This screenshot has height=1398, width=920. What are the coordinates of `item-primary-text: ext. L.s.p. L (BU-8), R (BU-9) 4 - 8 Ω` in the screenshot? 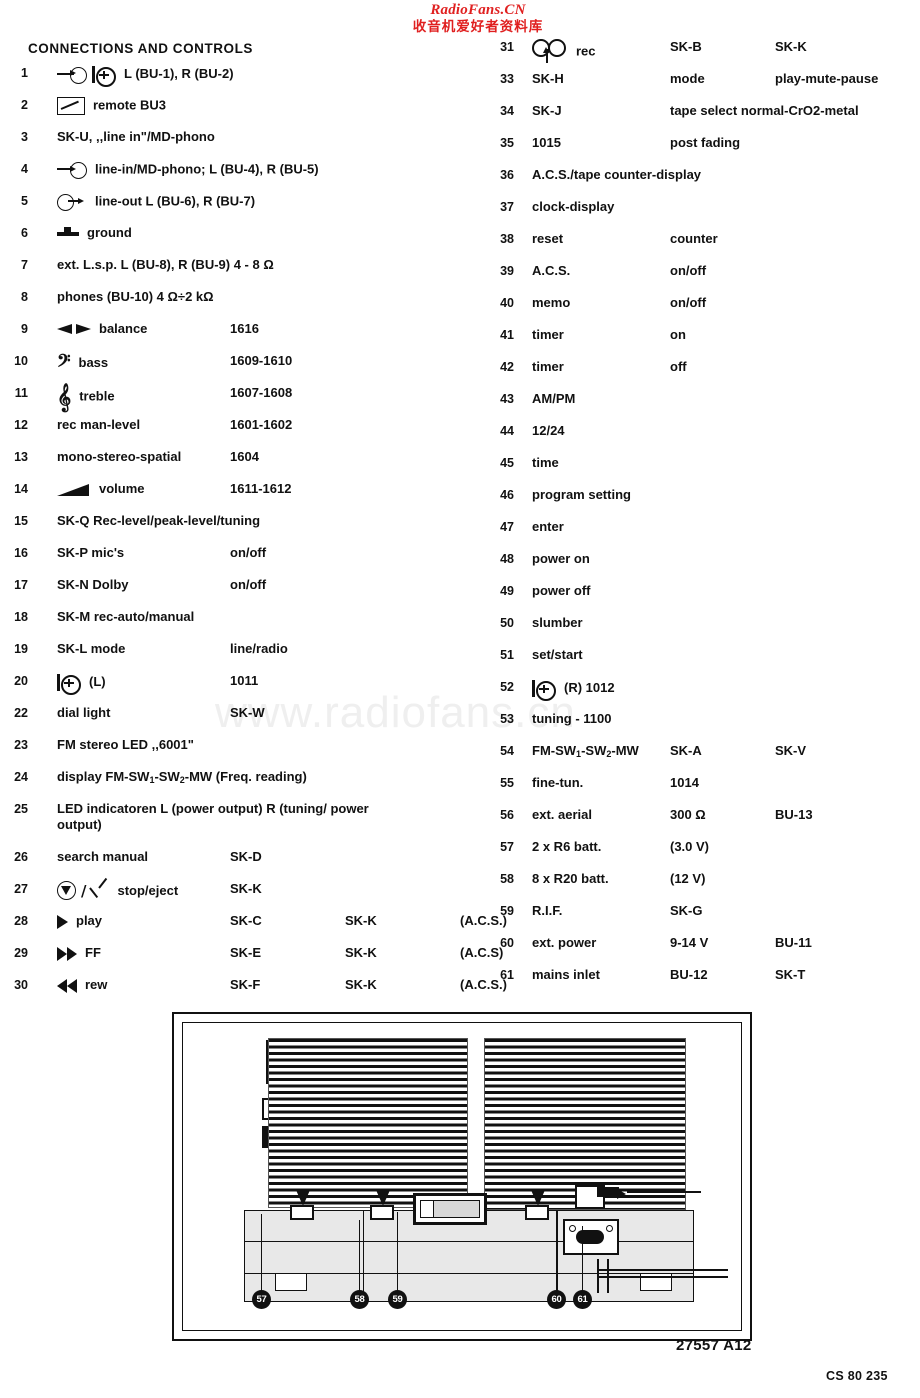 It's located at (165, 264).